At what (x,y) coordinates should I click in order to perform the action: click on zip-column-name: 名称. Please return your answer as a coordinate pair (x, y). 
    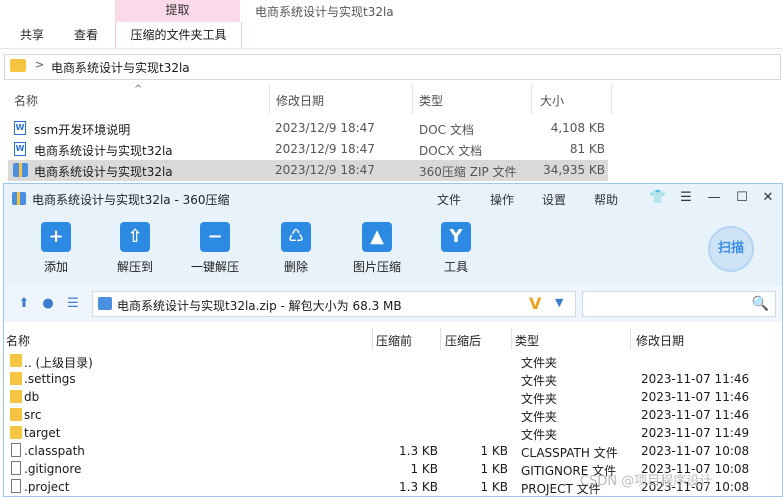
    Looking at the image, I should click on (18, 340).